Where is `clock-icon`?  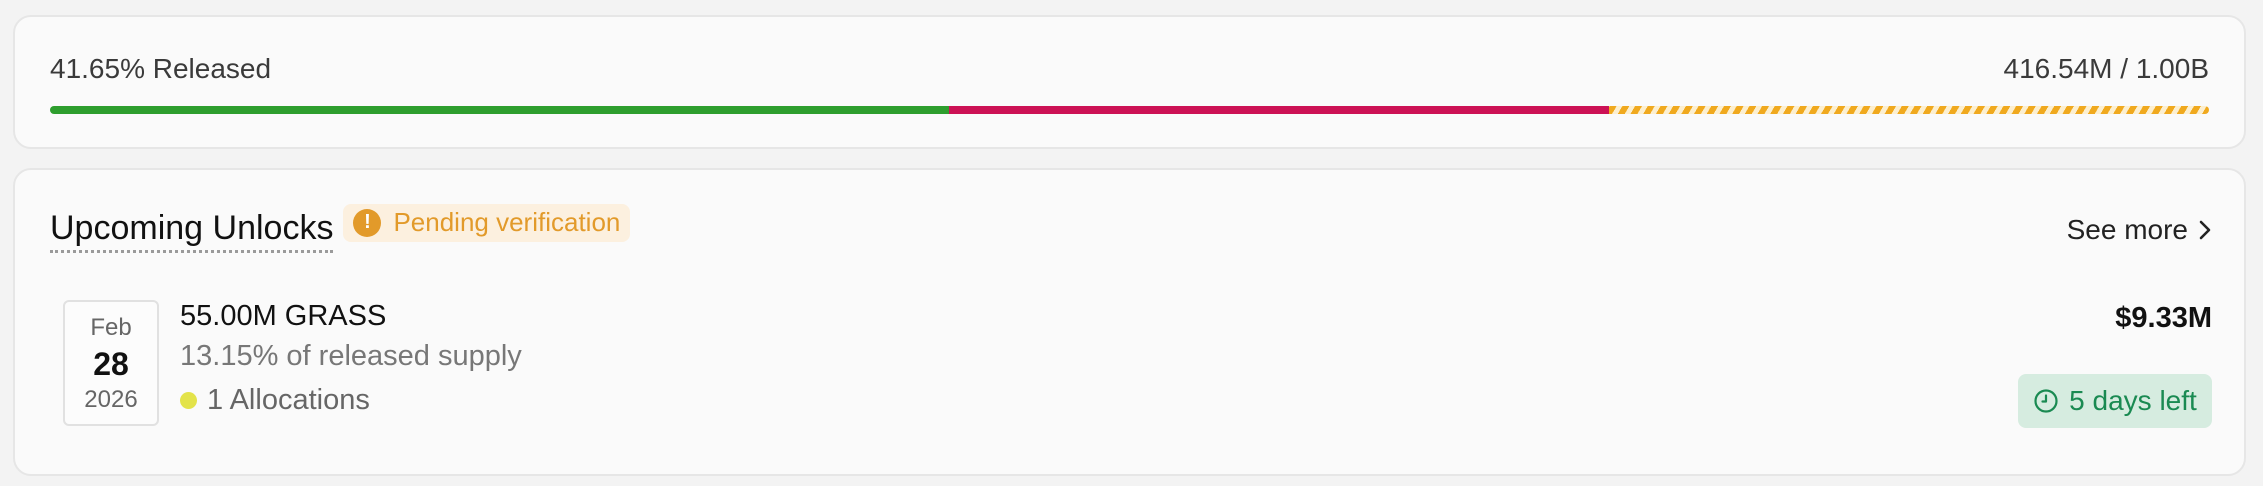
clock-icon is located at coordinates (2046, 401).